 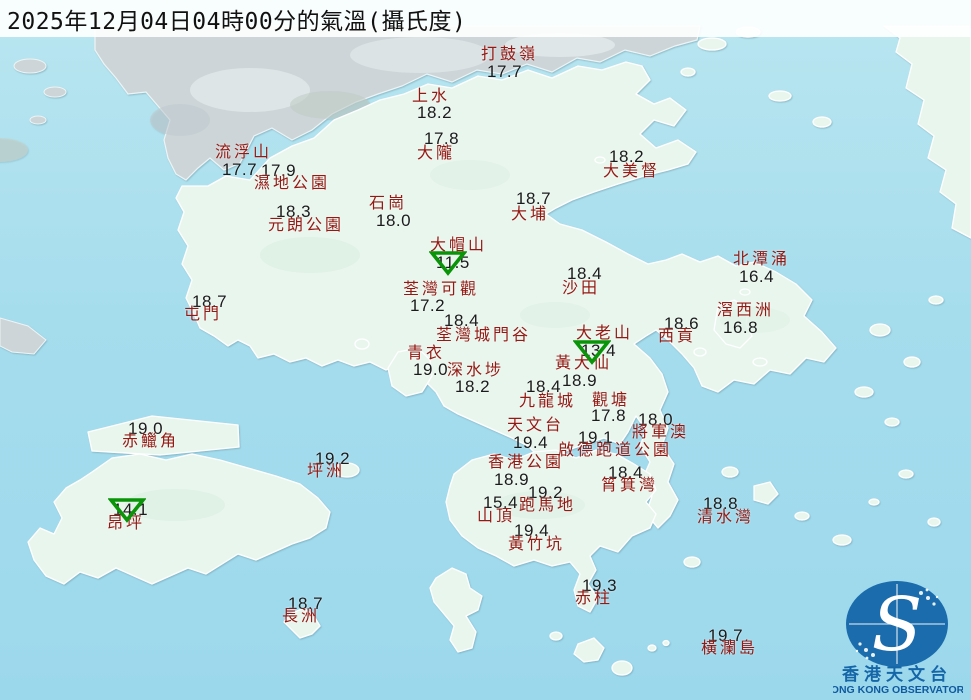 I want to click on station-temp-wong-tai-sin: 18.9, so click(x=580, y=380).